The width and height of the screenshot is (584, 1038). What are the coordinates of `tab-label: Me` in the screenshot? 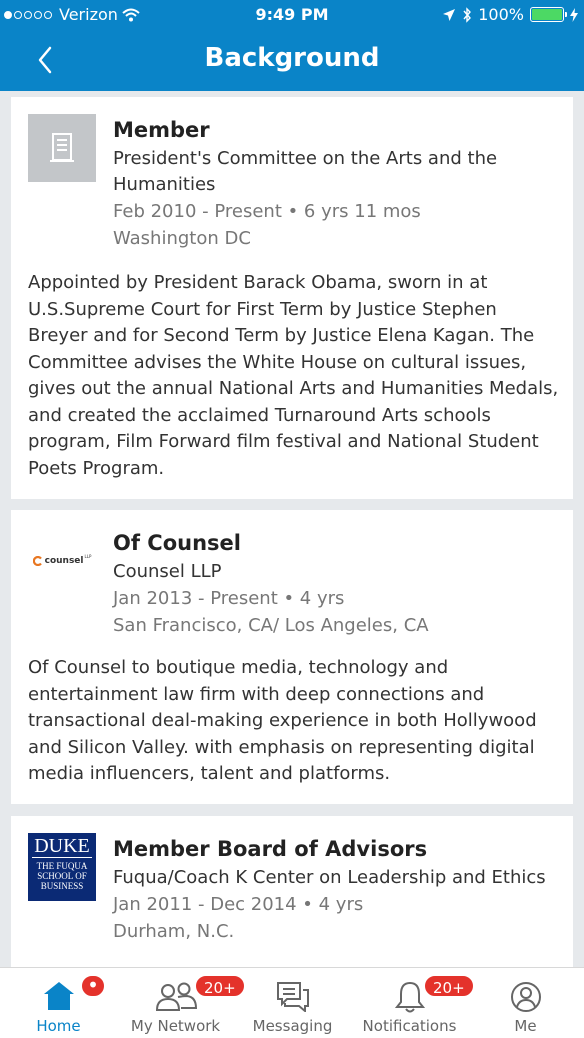 It's located at (525, 1026).